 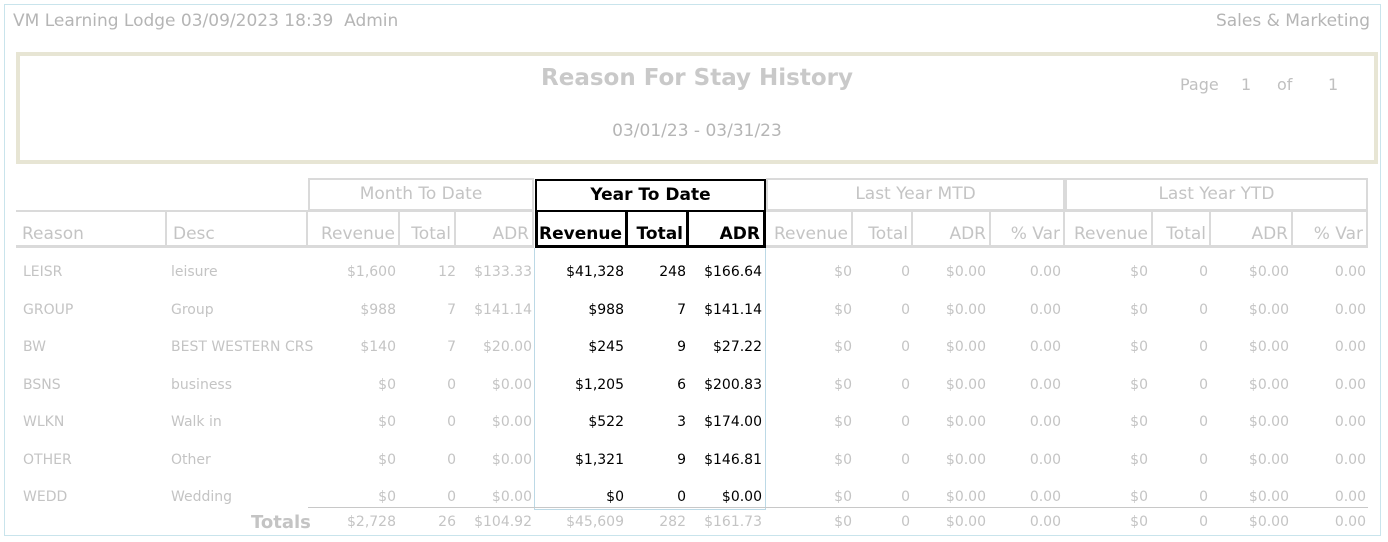 What do you see at coordinates (606, 347) in the screenshot?
I see `table-cell: $245` at bounding box center [606, 347].